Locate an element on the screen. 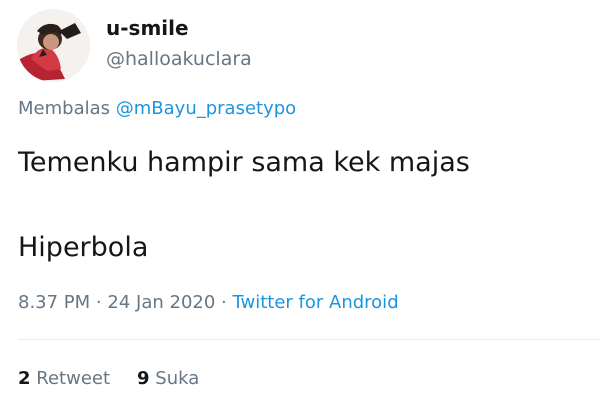 The image size is (600, 401). reply-context: Membalas @mBayu_prasetypo is located at coordinates (157, 109).